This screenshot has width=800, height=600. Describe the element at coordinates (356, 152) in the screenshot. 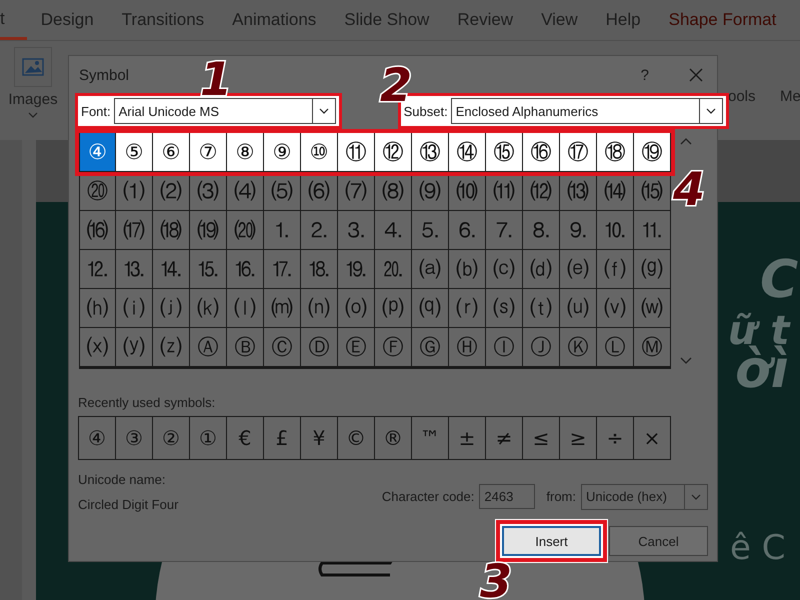

I see `symbol-cell: ⑪` at that location.